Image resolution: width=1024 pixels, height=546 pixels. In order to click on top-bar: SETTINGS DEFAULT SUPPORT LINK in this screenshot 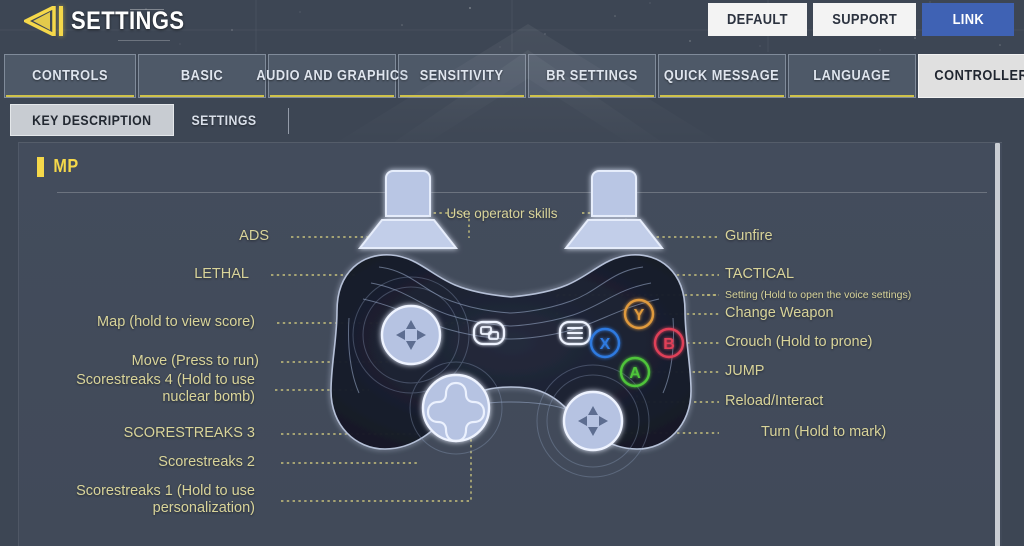, I will do `click(512, 25)`.